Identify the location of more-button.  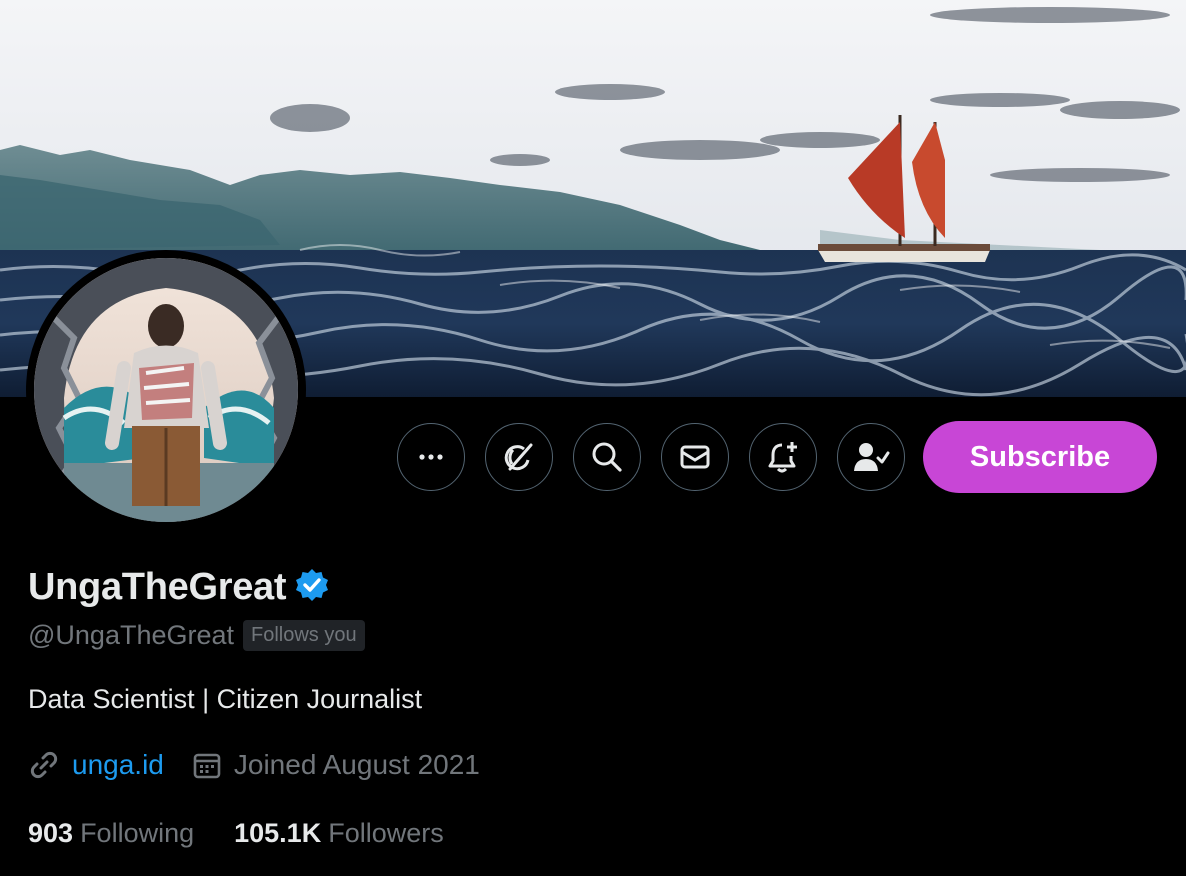
(431, 457).